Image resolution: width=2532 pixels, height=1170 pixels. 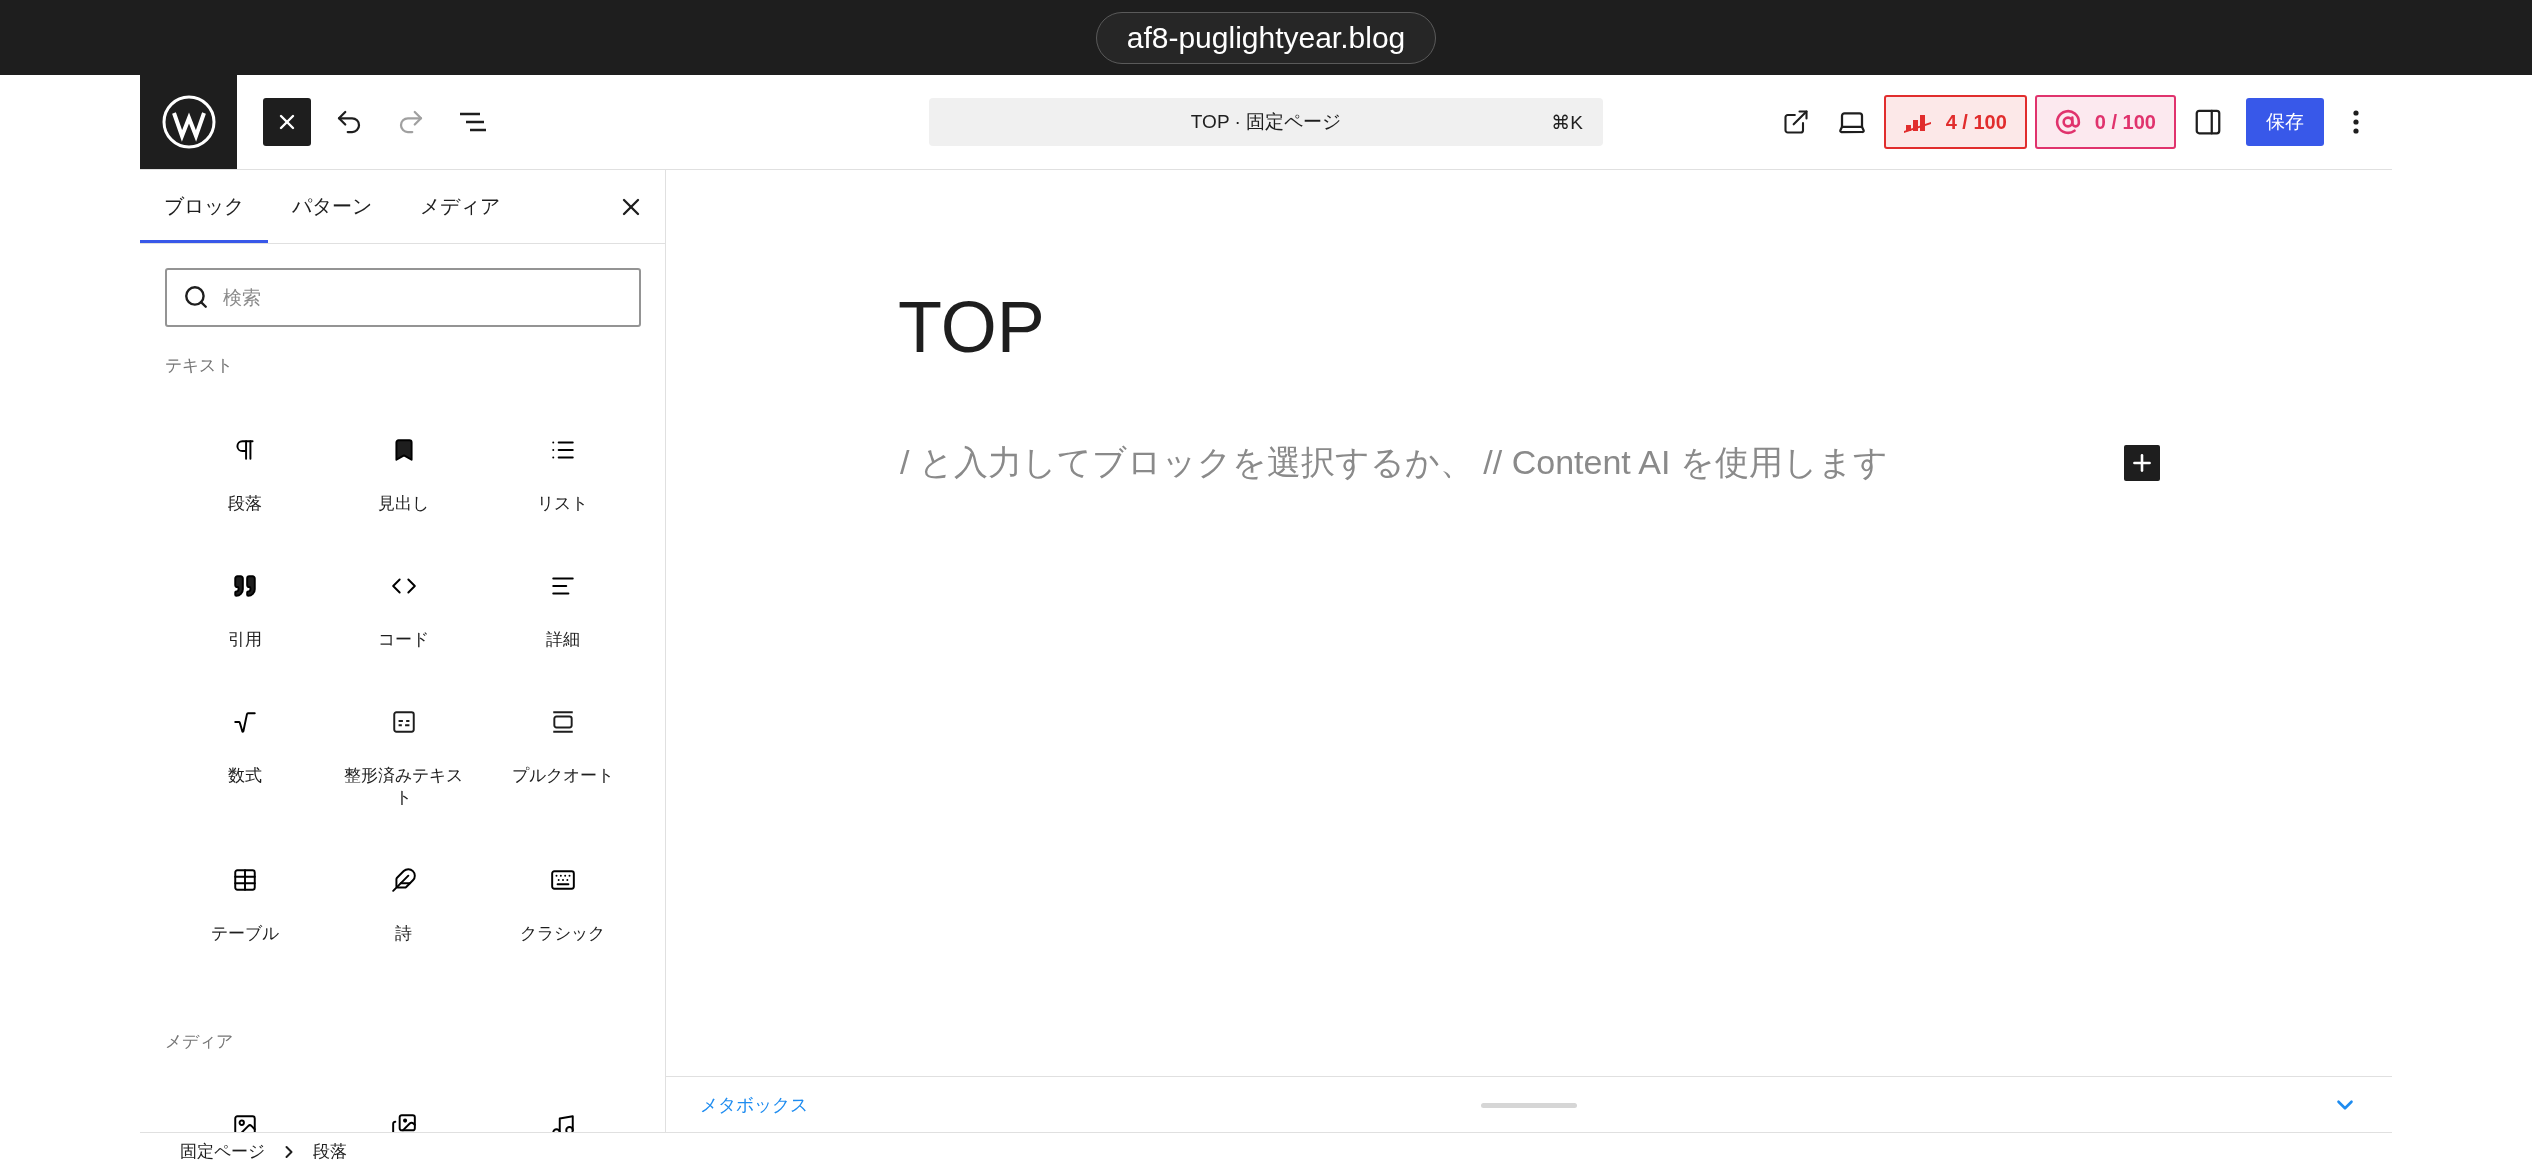 What do you see at coordinates (244, 880) in the screenshot?
I see `table-icon` at bounding box center [244, 880].